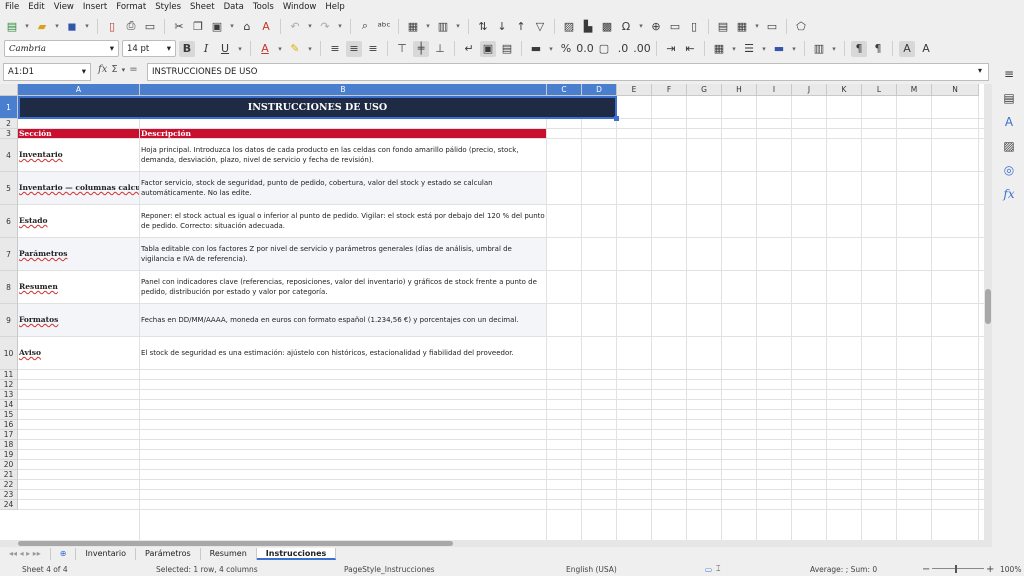 Image resolution: width=1024 pixels, height=576 pixels. What do you see at coordinates (1009, 170) in the screenshot?
I see `navigator-icon: ◎` at bounding box center [1009, 170].